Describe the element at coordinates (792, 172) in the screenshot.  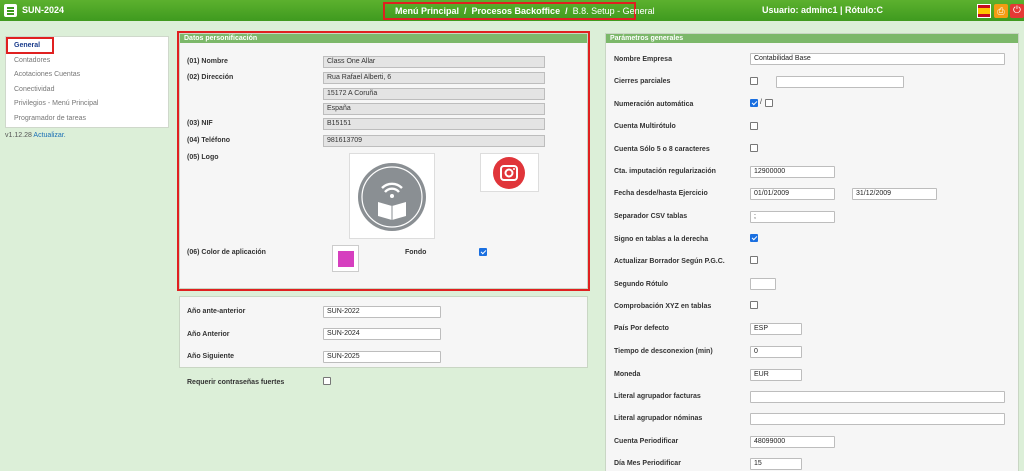
I see `cta-imputacion-input: 12900000` at that location.